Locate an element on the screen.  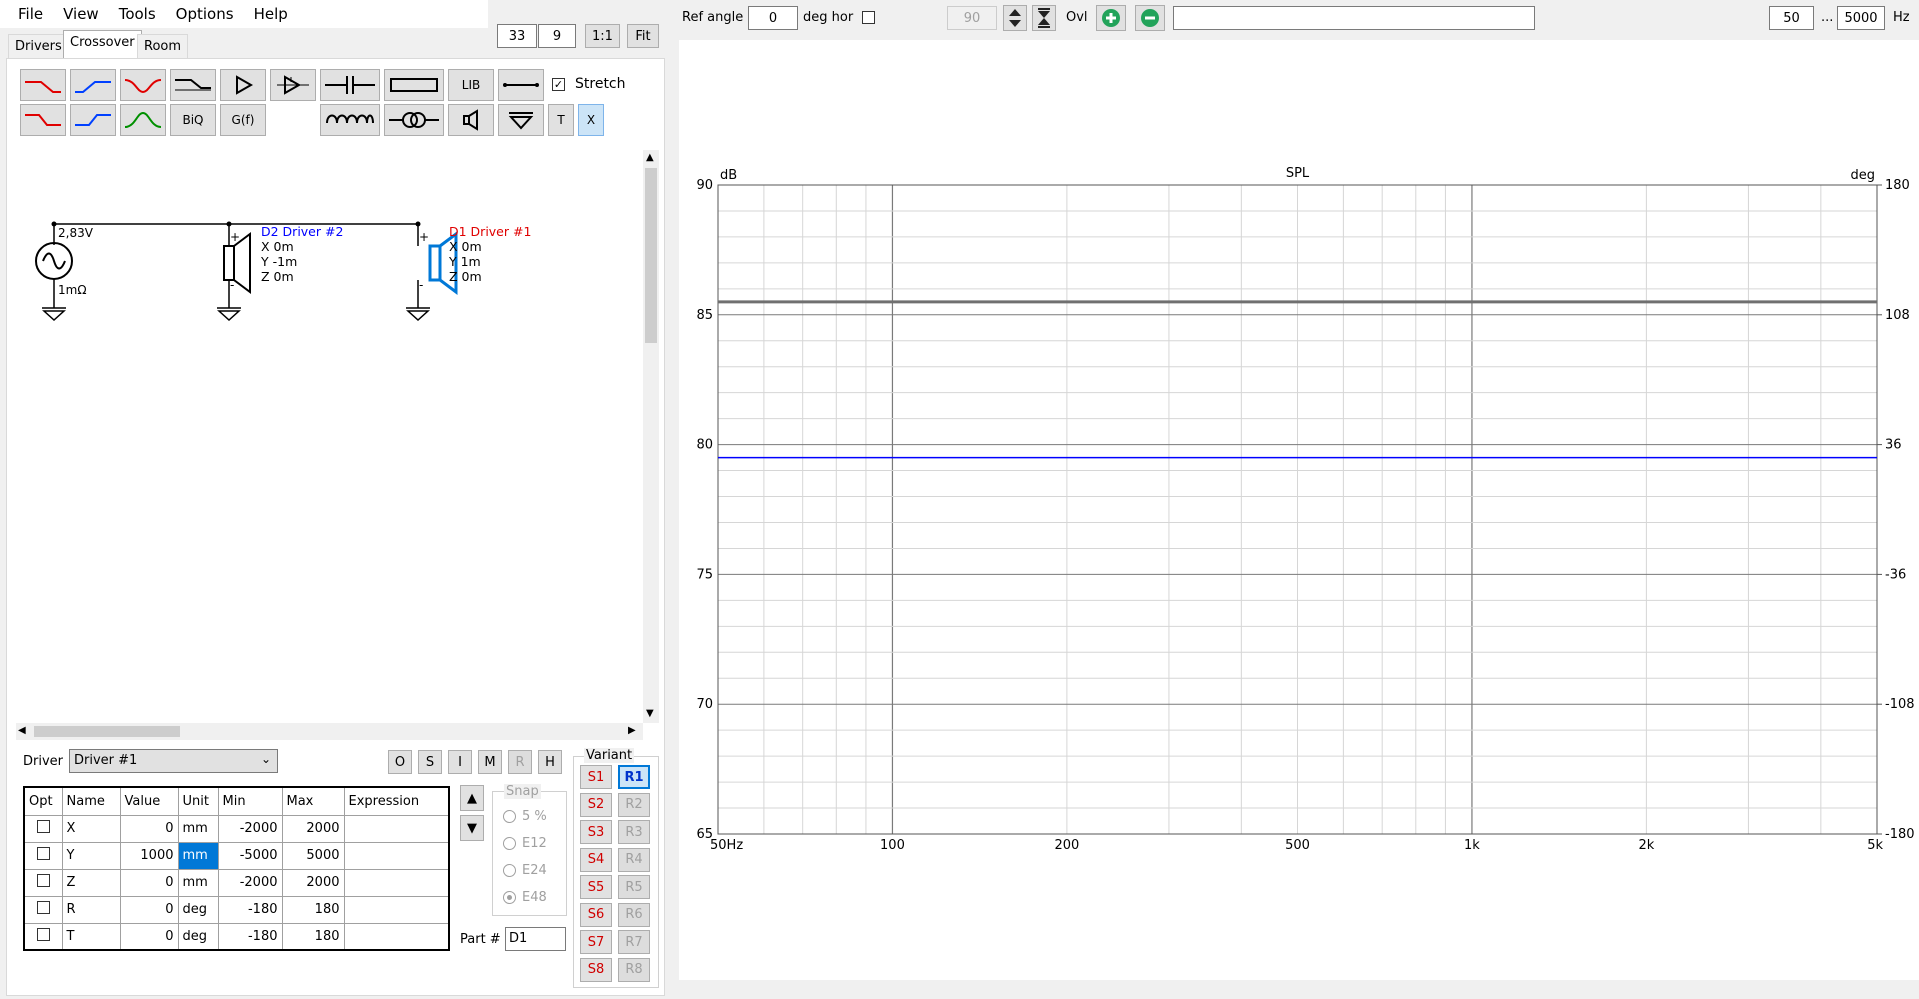
d2-label: D2 Driver #2 X 0m Y -1m Z 0m is located at coordinates (302, 254).